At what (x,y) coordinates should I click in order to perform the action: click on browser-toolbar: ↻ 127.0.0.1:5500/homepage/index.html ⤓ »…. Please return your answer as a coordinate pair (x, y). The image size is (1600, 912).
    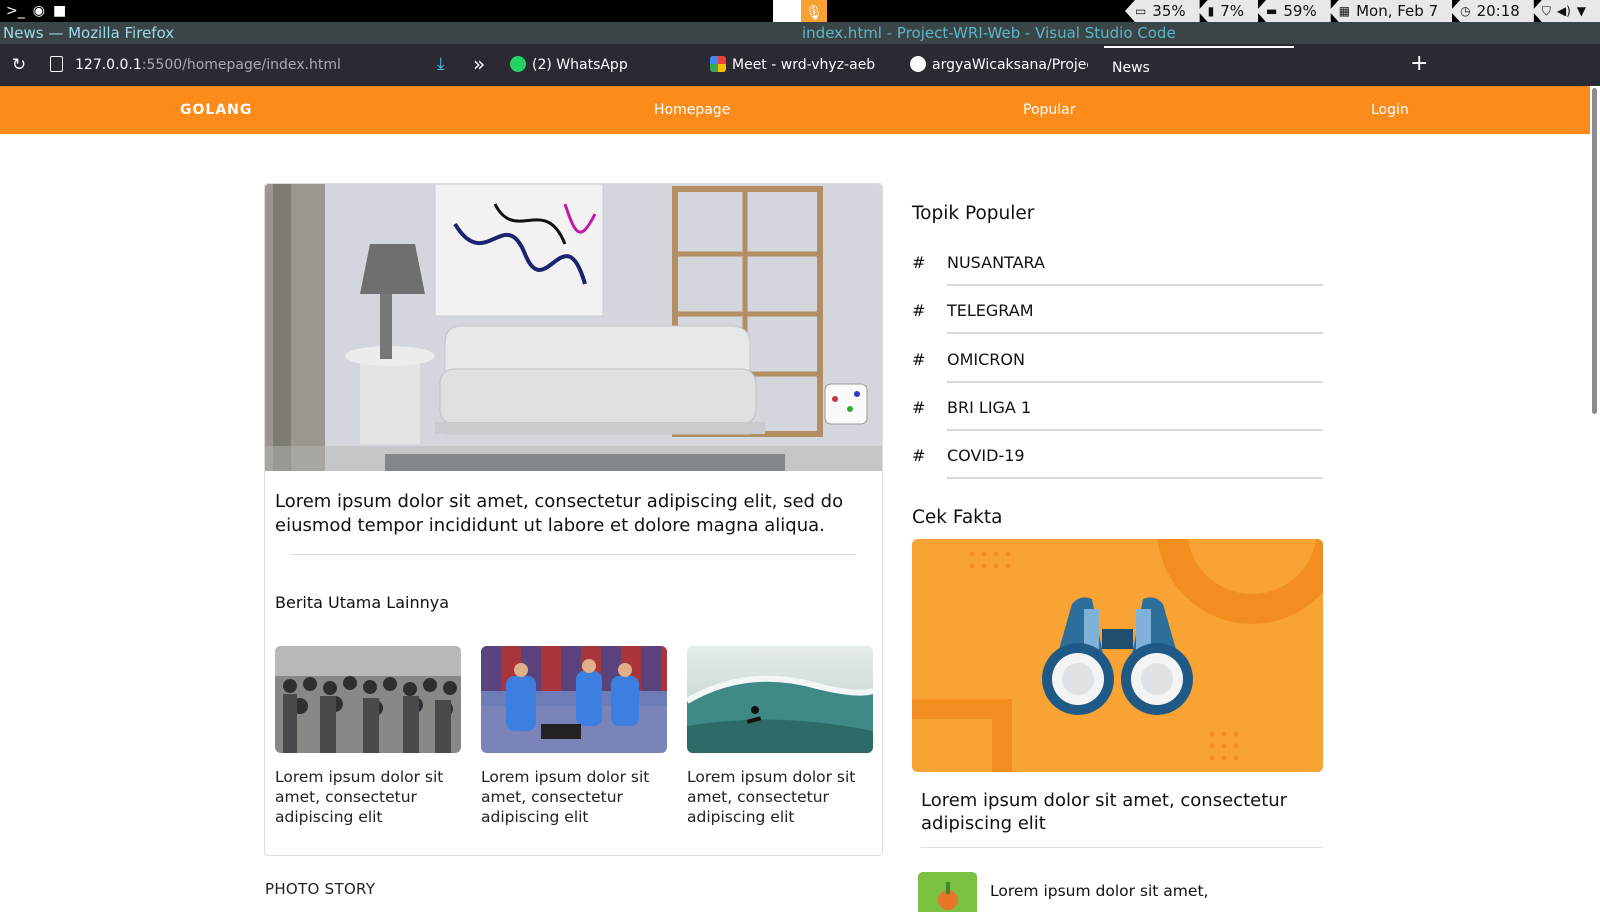
    Looking at the image, I should click on (800, 65).